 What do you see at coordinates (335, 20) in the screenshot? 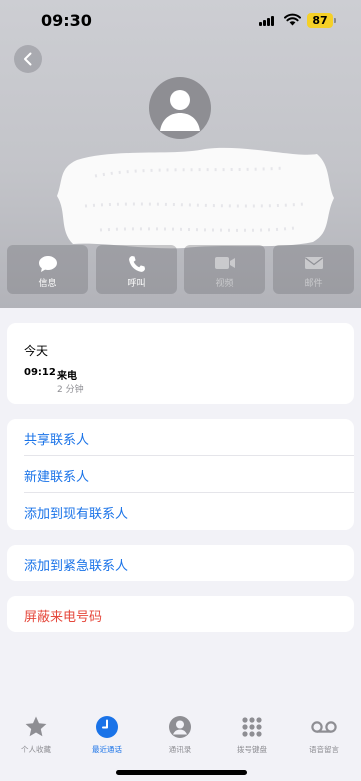
I see `battery-tip` at bounding box center [335, 20].